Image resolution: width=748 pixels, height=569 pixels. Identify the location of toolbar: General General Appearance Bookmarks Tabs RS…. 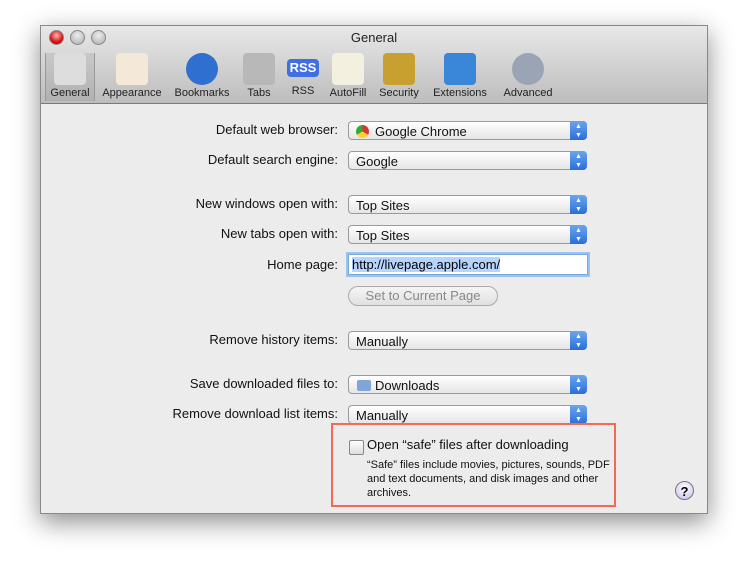
(374, 65).